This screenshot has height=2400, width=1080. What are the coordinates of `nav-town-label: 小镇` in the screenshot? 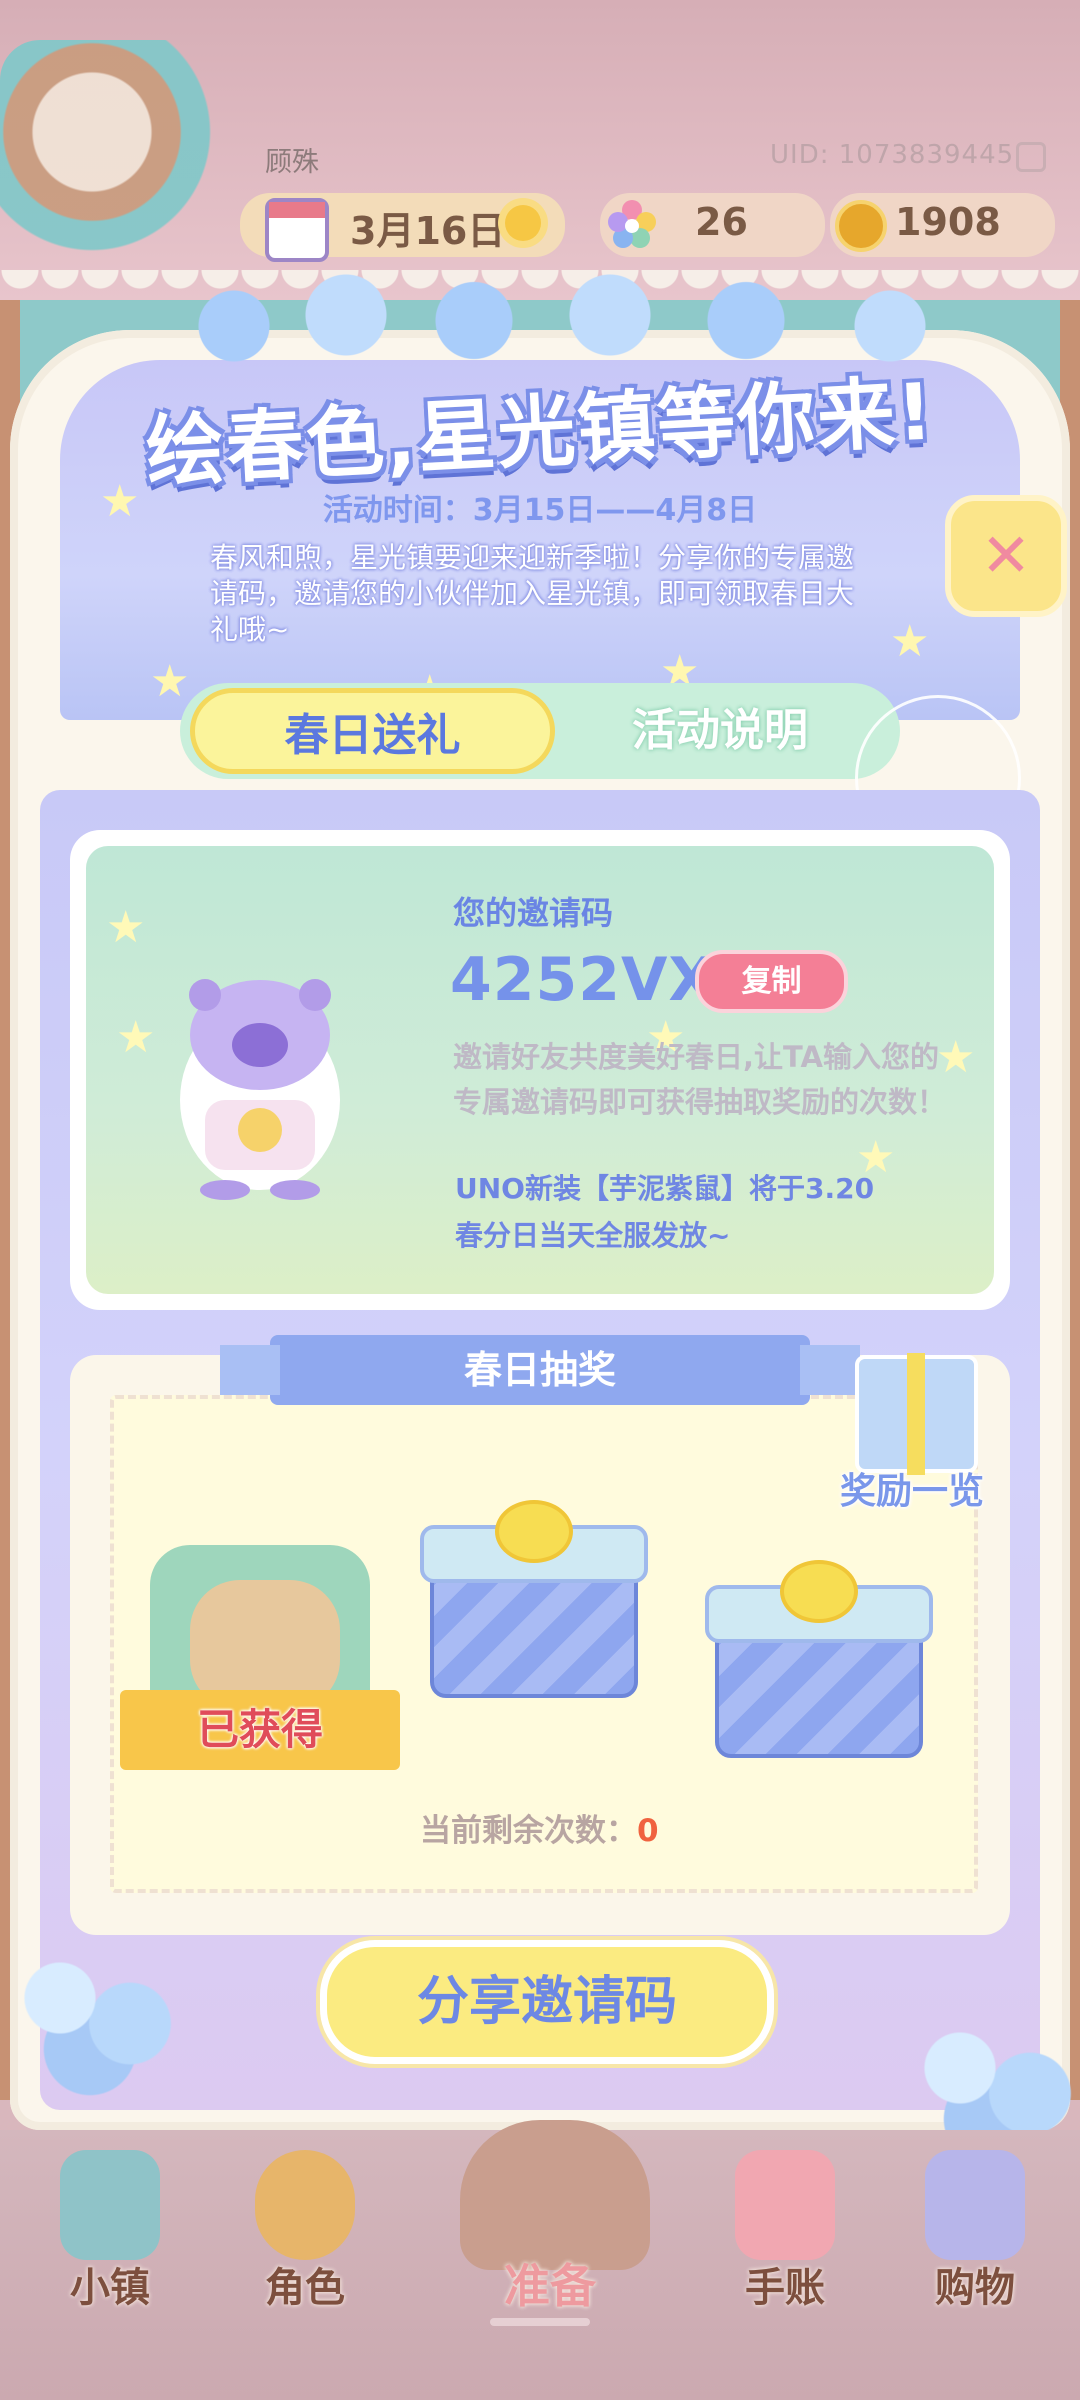 It's located at (110, 2288).